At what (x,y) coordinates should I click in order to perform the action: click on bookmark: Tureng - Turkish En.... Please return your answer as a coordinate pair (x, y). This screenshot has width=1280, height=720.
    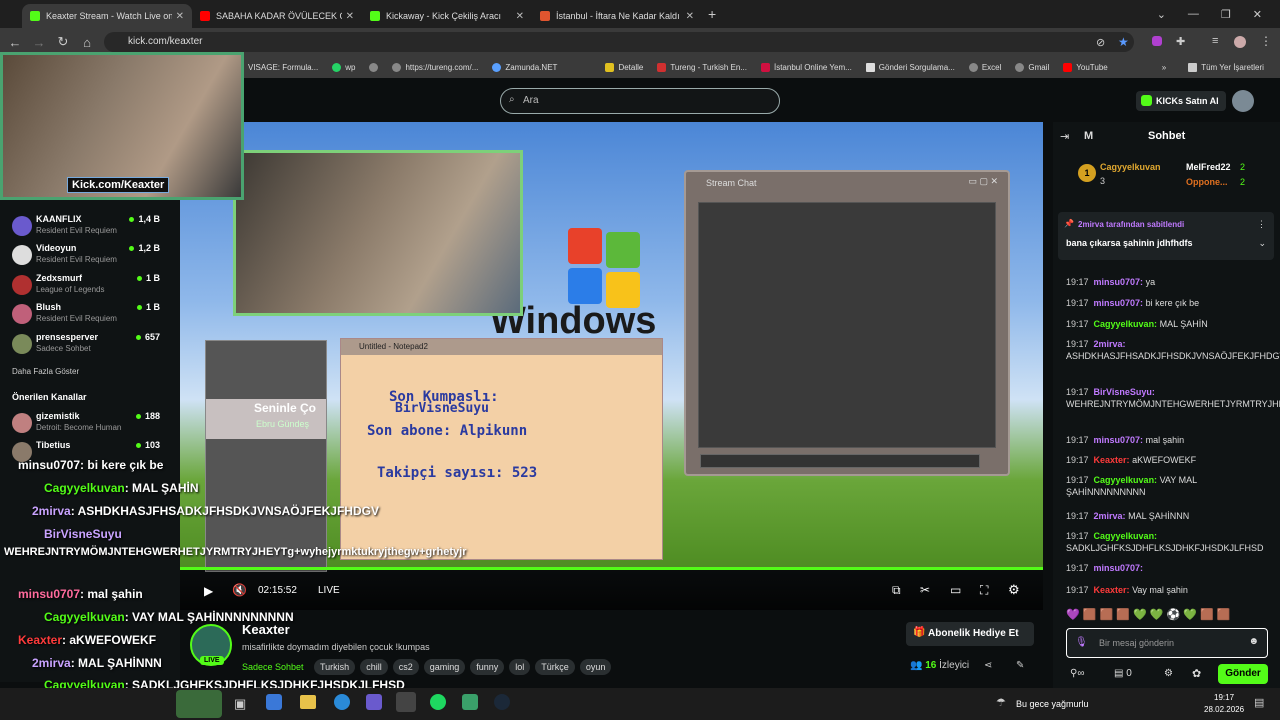
    Looking at the image, I should click on (702, 67).